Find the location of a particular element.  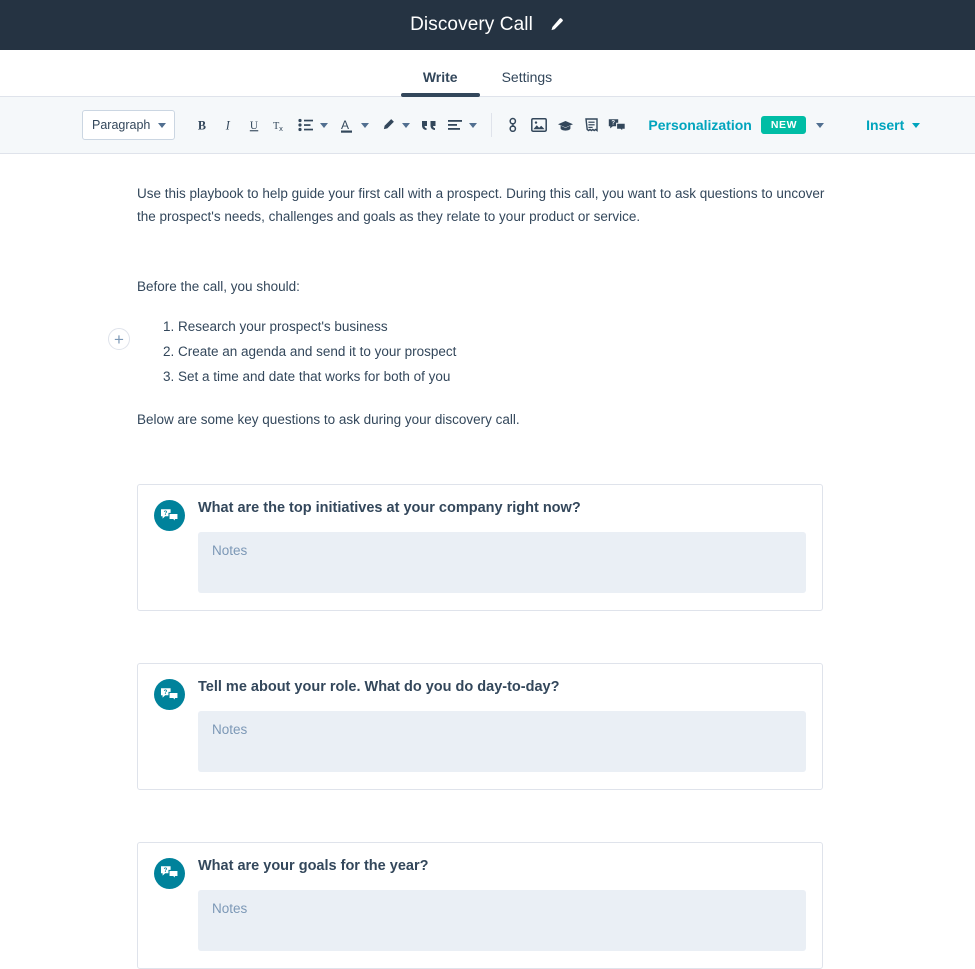

underline-button: U is located at coordinates (254, 125).